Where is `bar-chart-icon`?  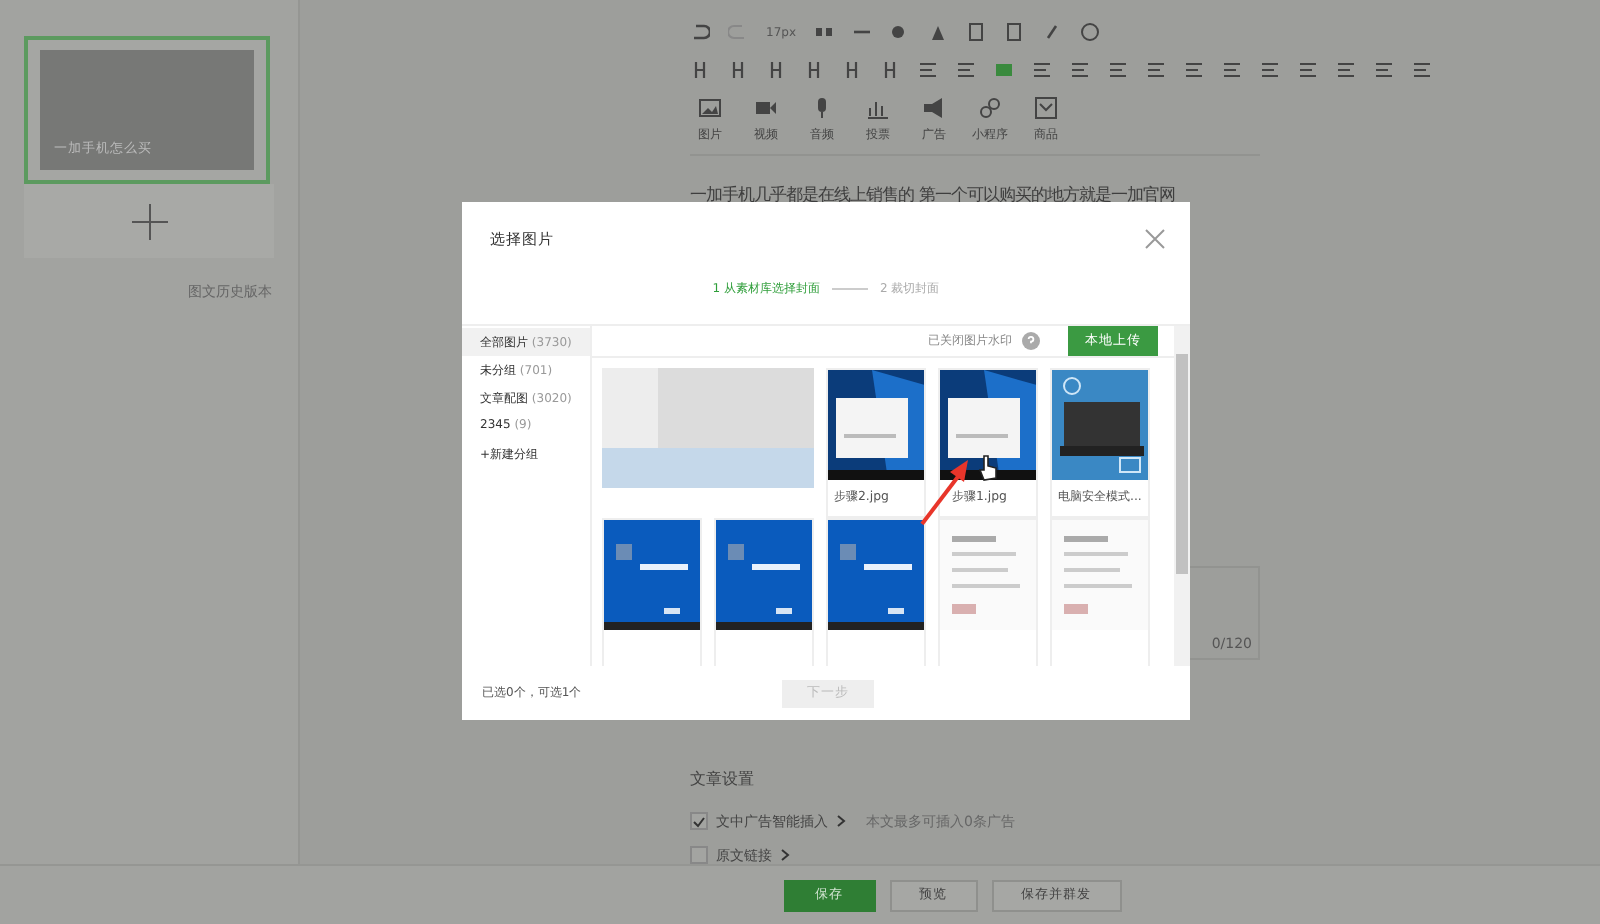
bar-chart-icon is located at coordinates (878, 108).